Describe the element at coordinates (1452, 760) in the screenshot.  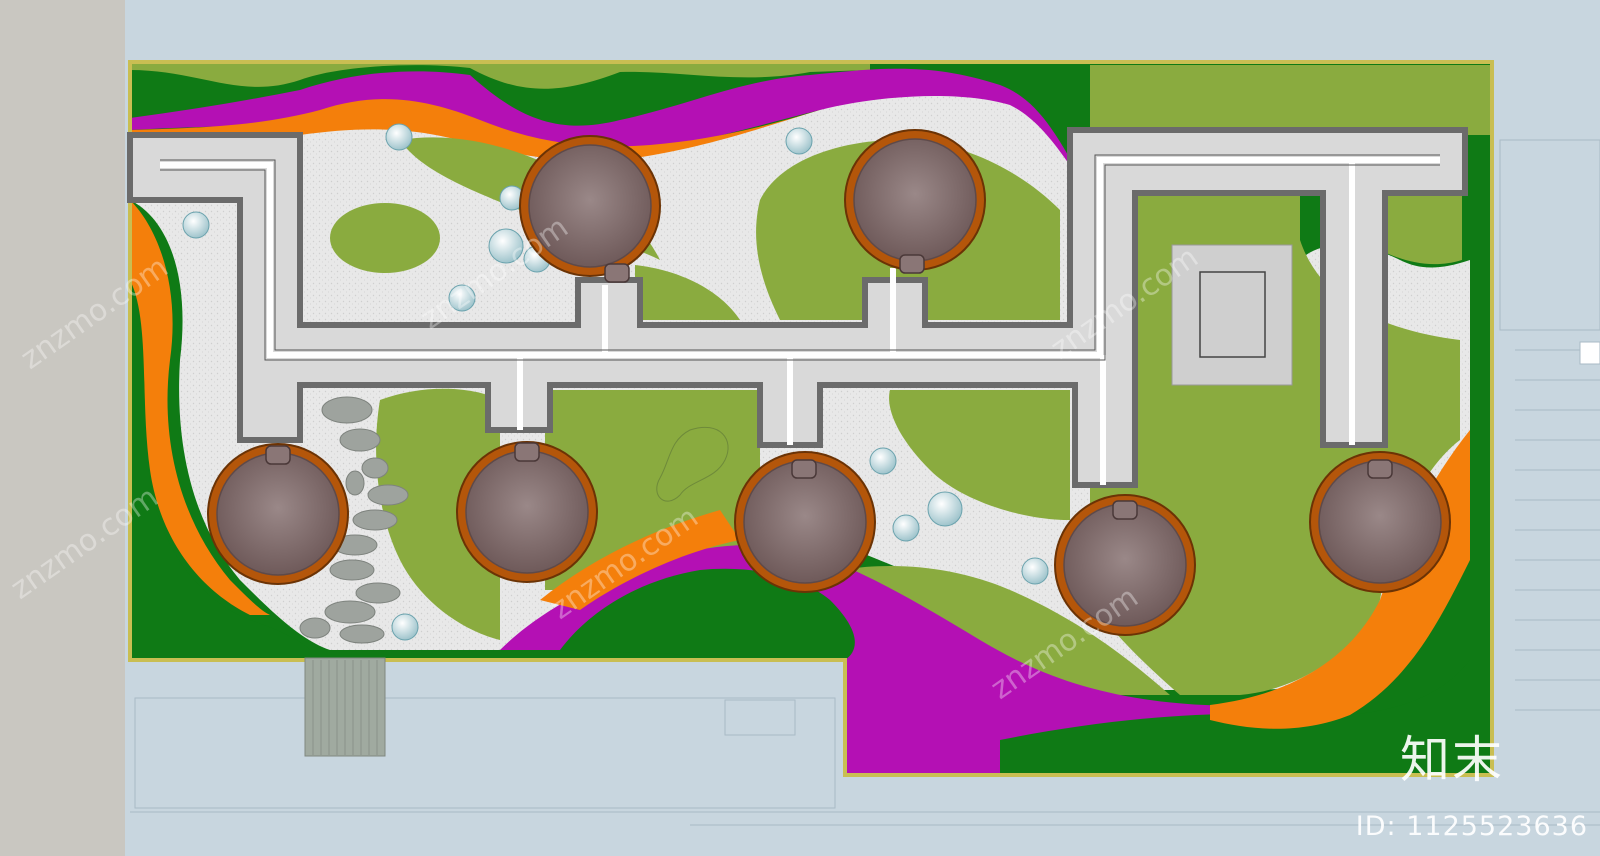
I see `watermark-logo: 知末` at that location.